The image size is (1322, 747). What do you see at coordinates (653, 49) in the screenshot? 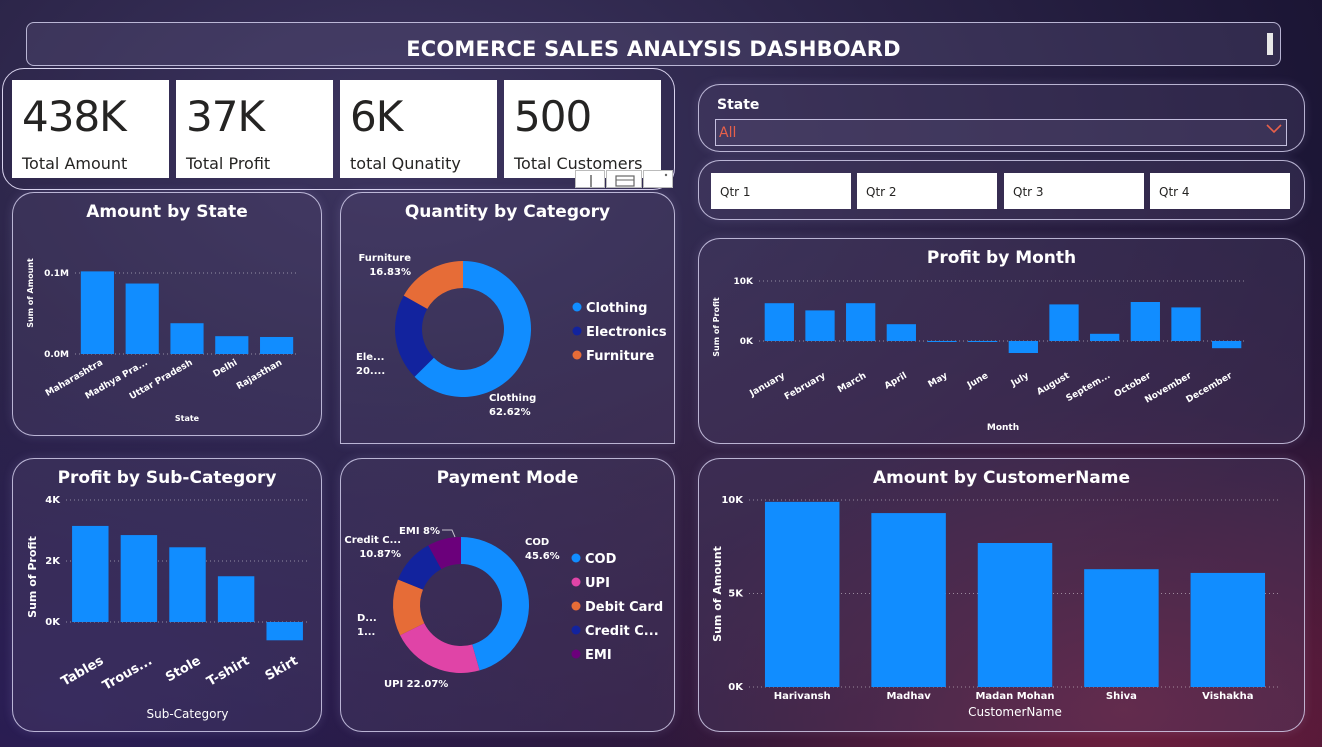
I see `page-title: ECOMERCE SALES ANALYSIS DASHBOARD` at bounding box center [653, 49].